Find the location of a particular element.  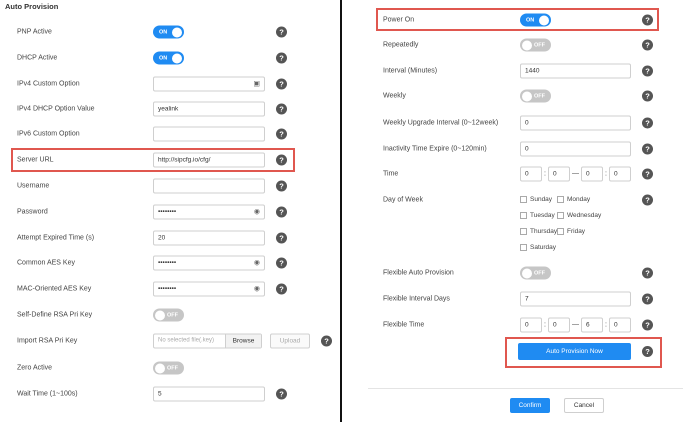

upload-button: Upload is located at coordinates (290, 341).